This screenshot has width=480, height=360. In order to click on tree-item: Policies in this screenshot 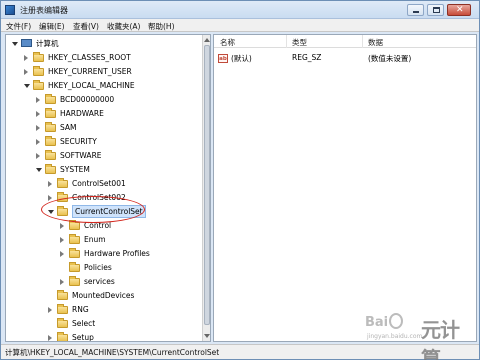, I will do `click(103, 267)`.